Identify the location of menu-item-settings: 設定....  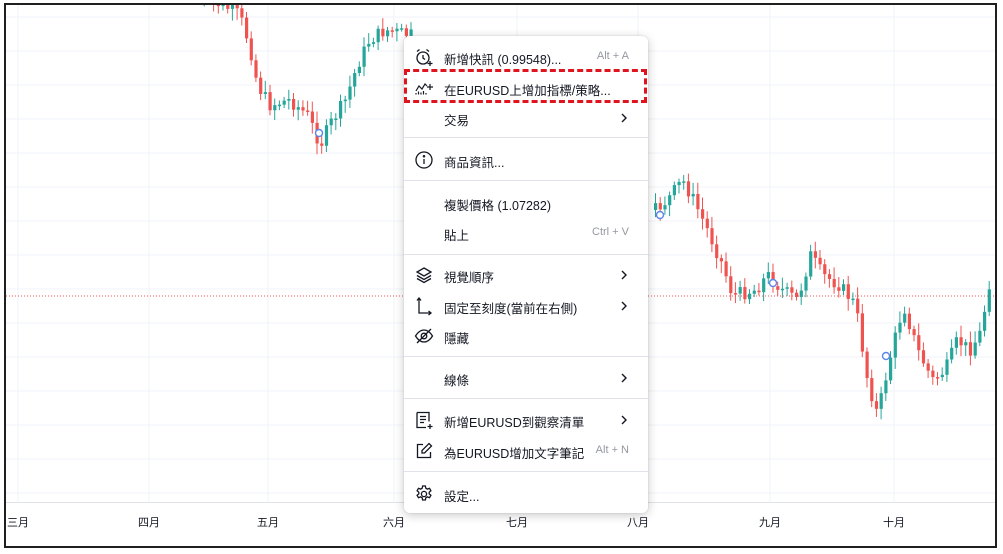
(526, 494).